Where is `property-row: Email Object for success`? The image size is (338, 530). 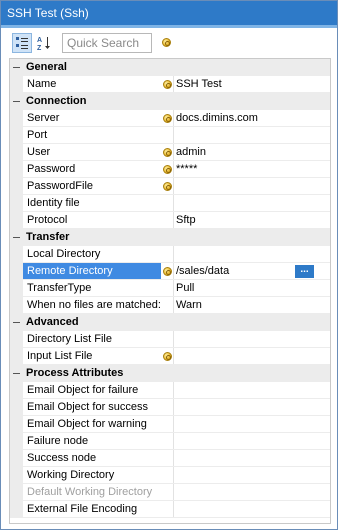 property-row: Email Object for success is located at coordinates (170, 407).